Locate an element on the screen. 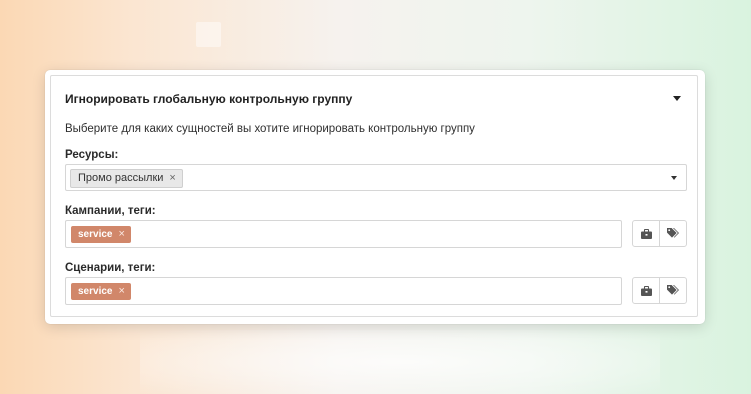 This screenshot has width=751, height=394. scenarios-briefcase-button is located at coordinates (646, 290).